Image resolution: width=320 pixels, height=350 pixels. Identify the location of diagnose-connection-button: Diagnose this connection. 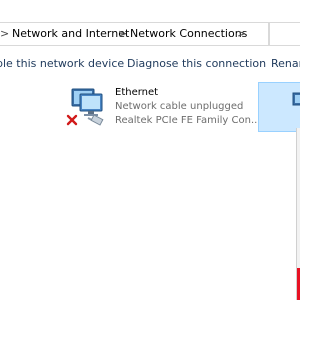
(196, 63).